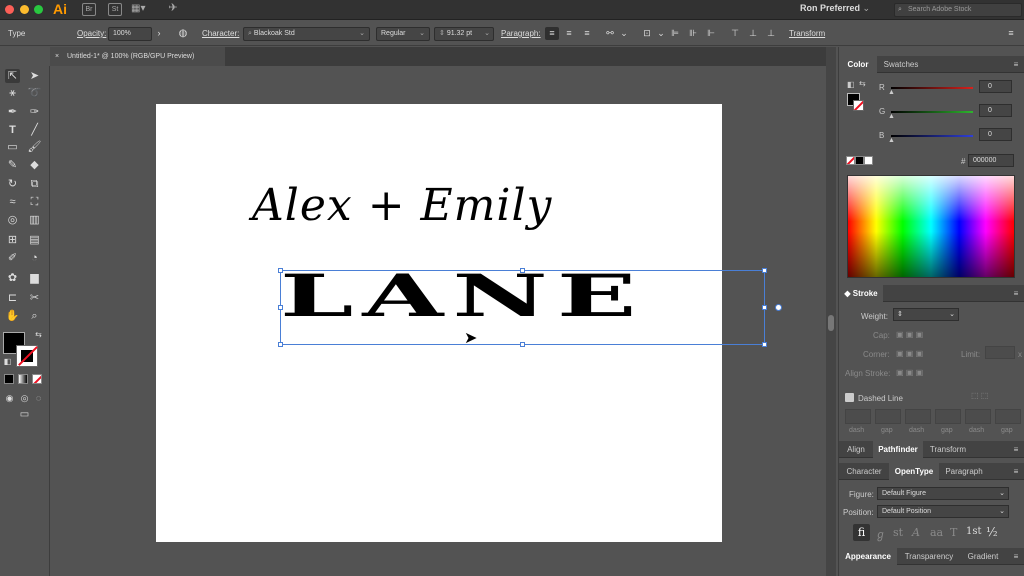  What do you see at coordinates (173, 9) in the screenshot?
I see `gpu-performance-icon: ✈` at bounding box center [173, 9].